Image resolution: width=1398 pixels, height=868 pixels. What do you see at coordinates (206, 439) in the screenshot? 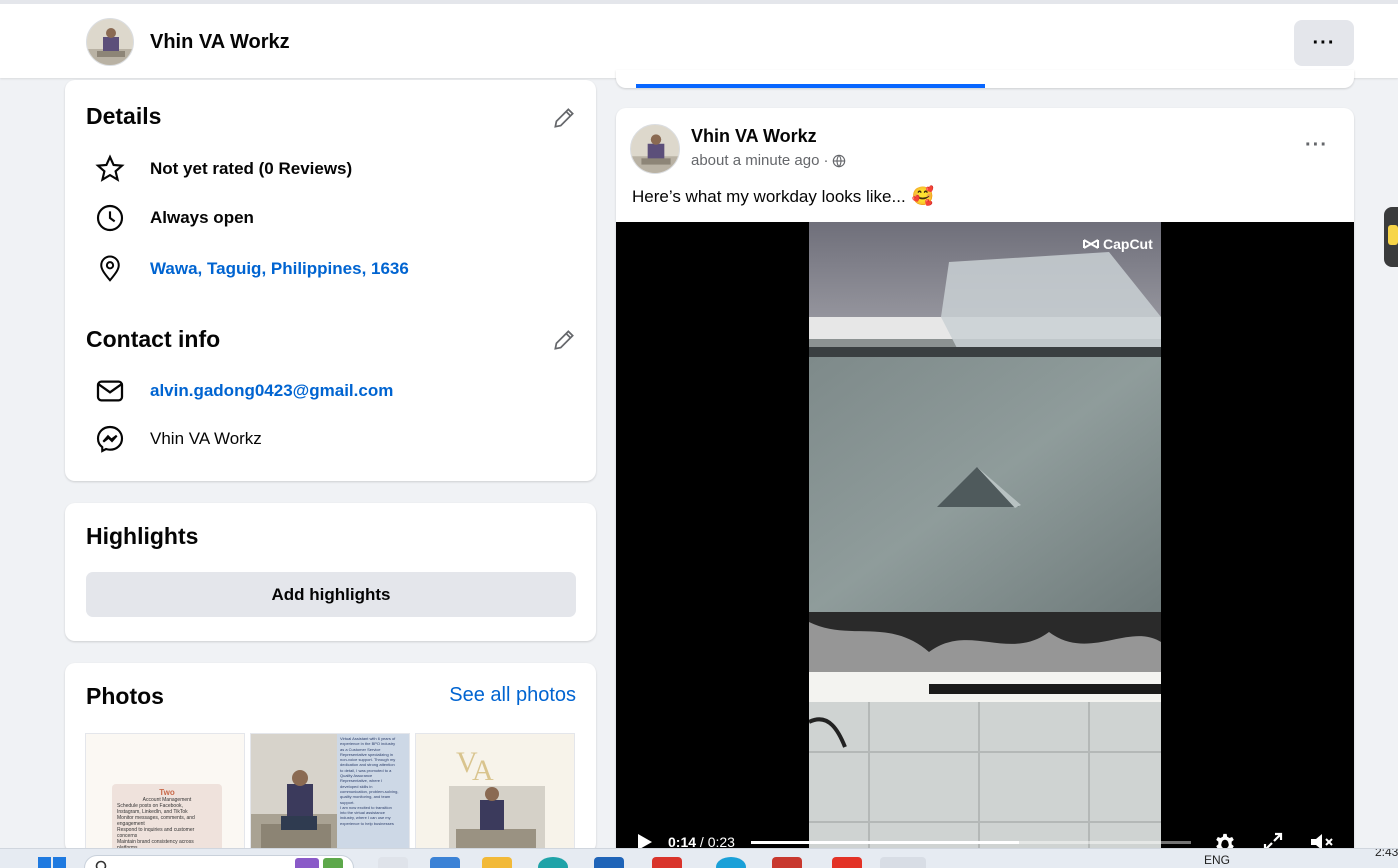
I see `messenger-text: Vhin VA Workz` at bounding box center [206, 439].